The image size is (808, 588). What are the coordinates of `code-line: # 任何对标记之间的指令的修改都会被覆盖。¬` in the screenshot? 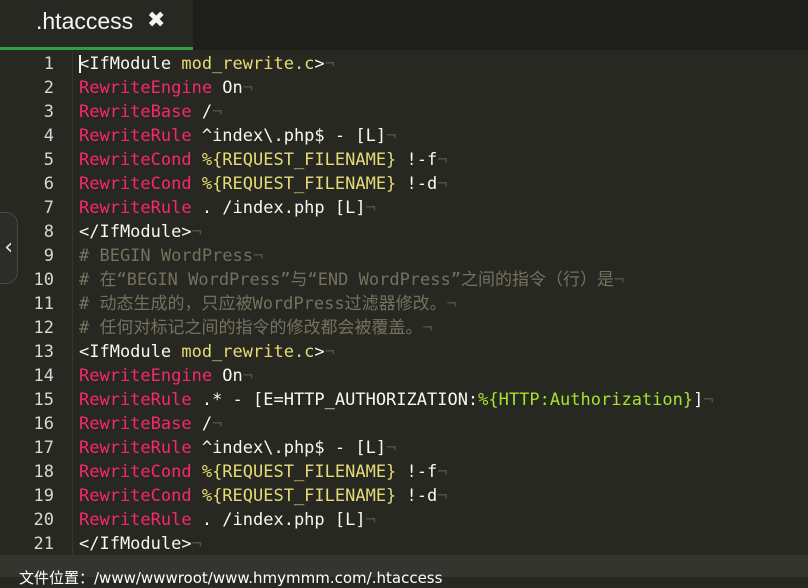 It's located at (256, 328).